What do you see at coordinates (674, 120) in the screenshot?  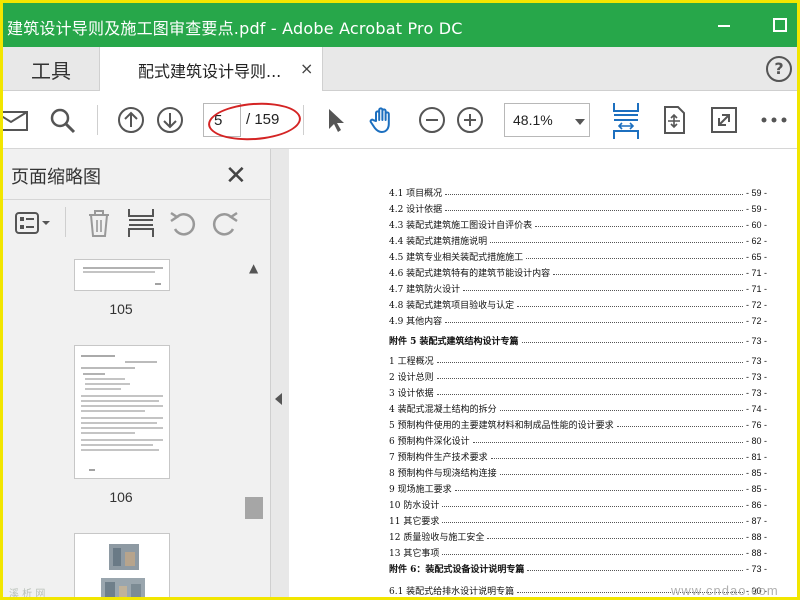 I see `rotate-page-icon` at bounding box center [674, 120].